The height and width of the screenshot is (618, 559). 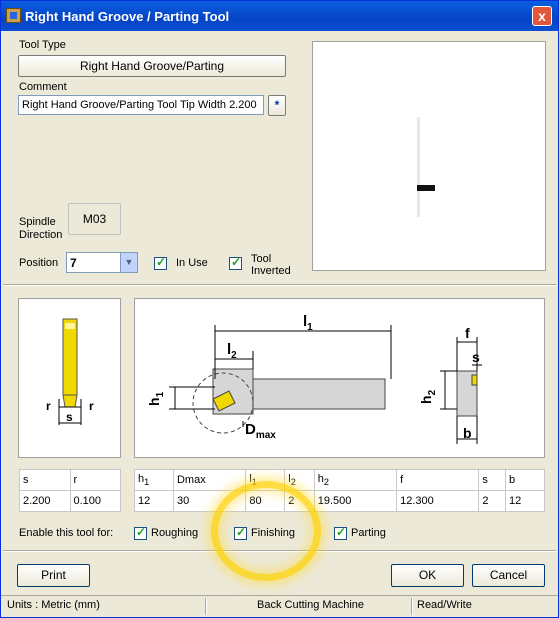 I want to click on tool-inverted-label-line2: Inverted, so click(x=271, y=271).